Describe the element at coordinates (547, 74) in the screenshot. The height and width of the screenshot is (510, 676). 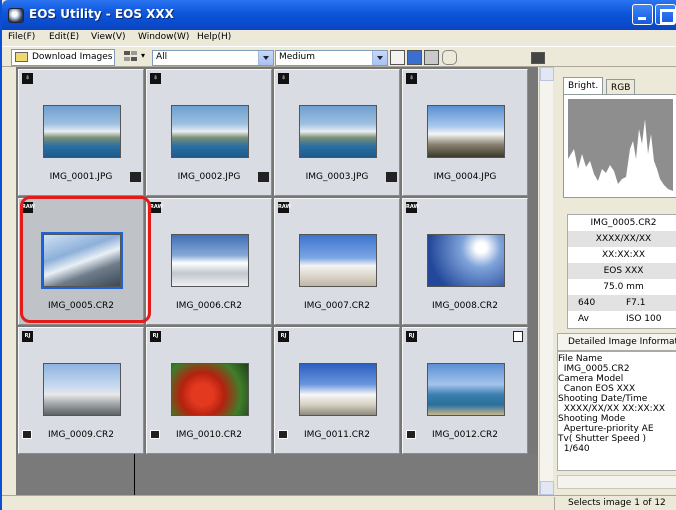
I see `scroll-up-icon` at that location.